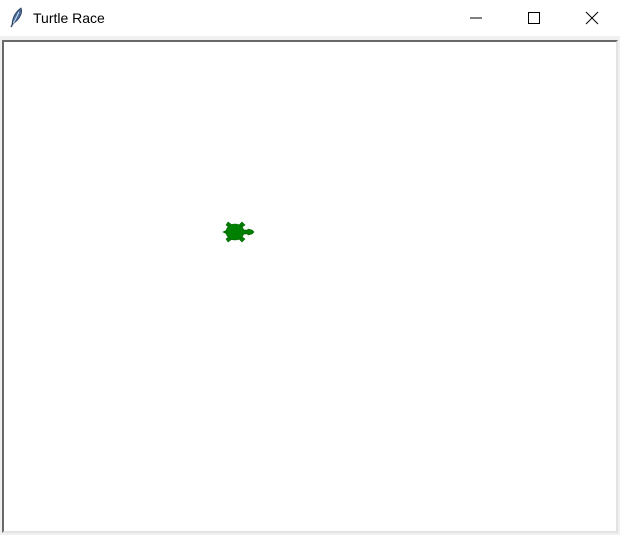  I want to click on maximize-button, so click(534, 18).